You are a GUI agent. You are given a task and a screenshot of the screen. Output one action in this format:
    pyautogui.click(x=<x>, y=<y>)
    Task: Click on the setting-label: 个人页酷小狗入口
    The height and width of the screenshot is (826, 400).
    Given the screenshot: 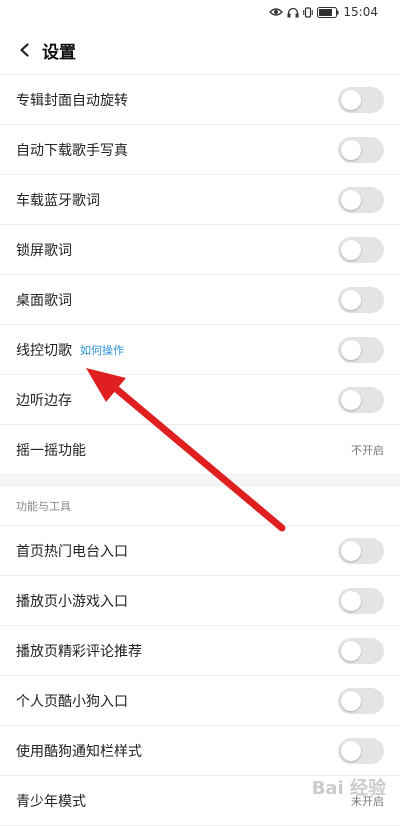 What is the action you would take?
    pyautogui.click(x=72, y=701)
    